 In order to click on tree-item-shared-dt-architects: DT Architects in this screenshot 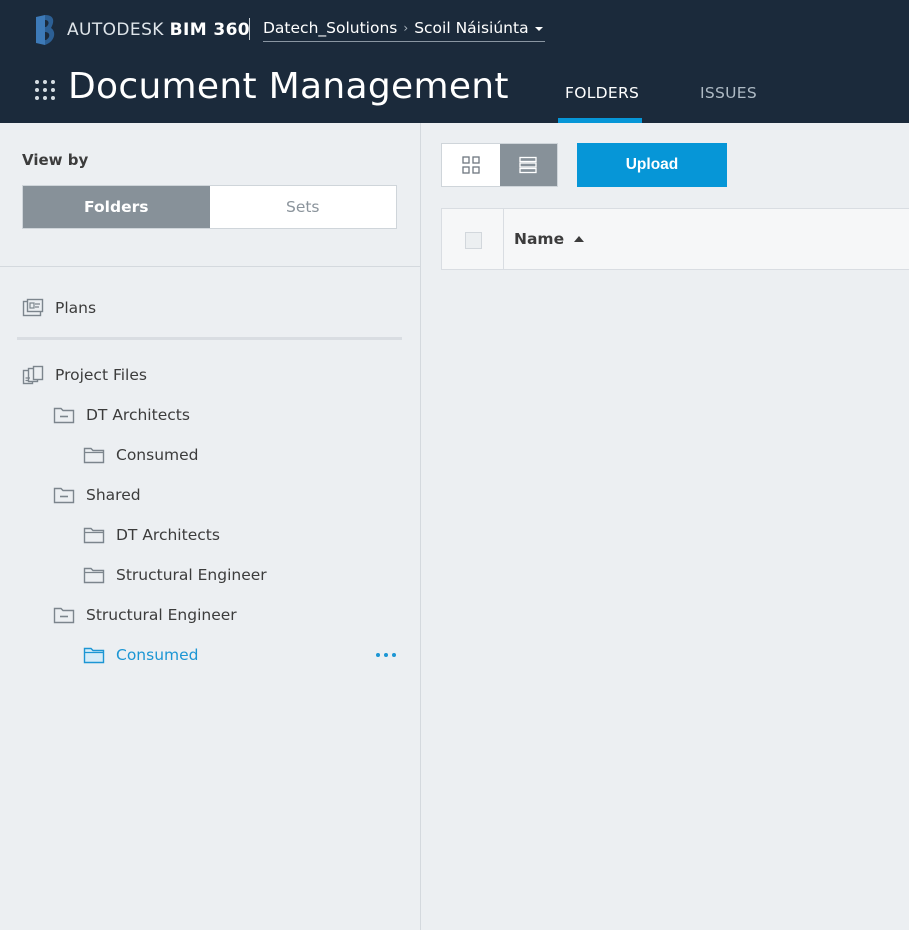, I will do `click(151, 535)`.